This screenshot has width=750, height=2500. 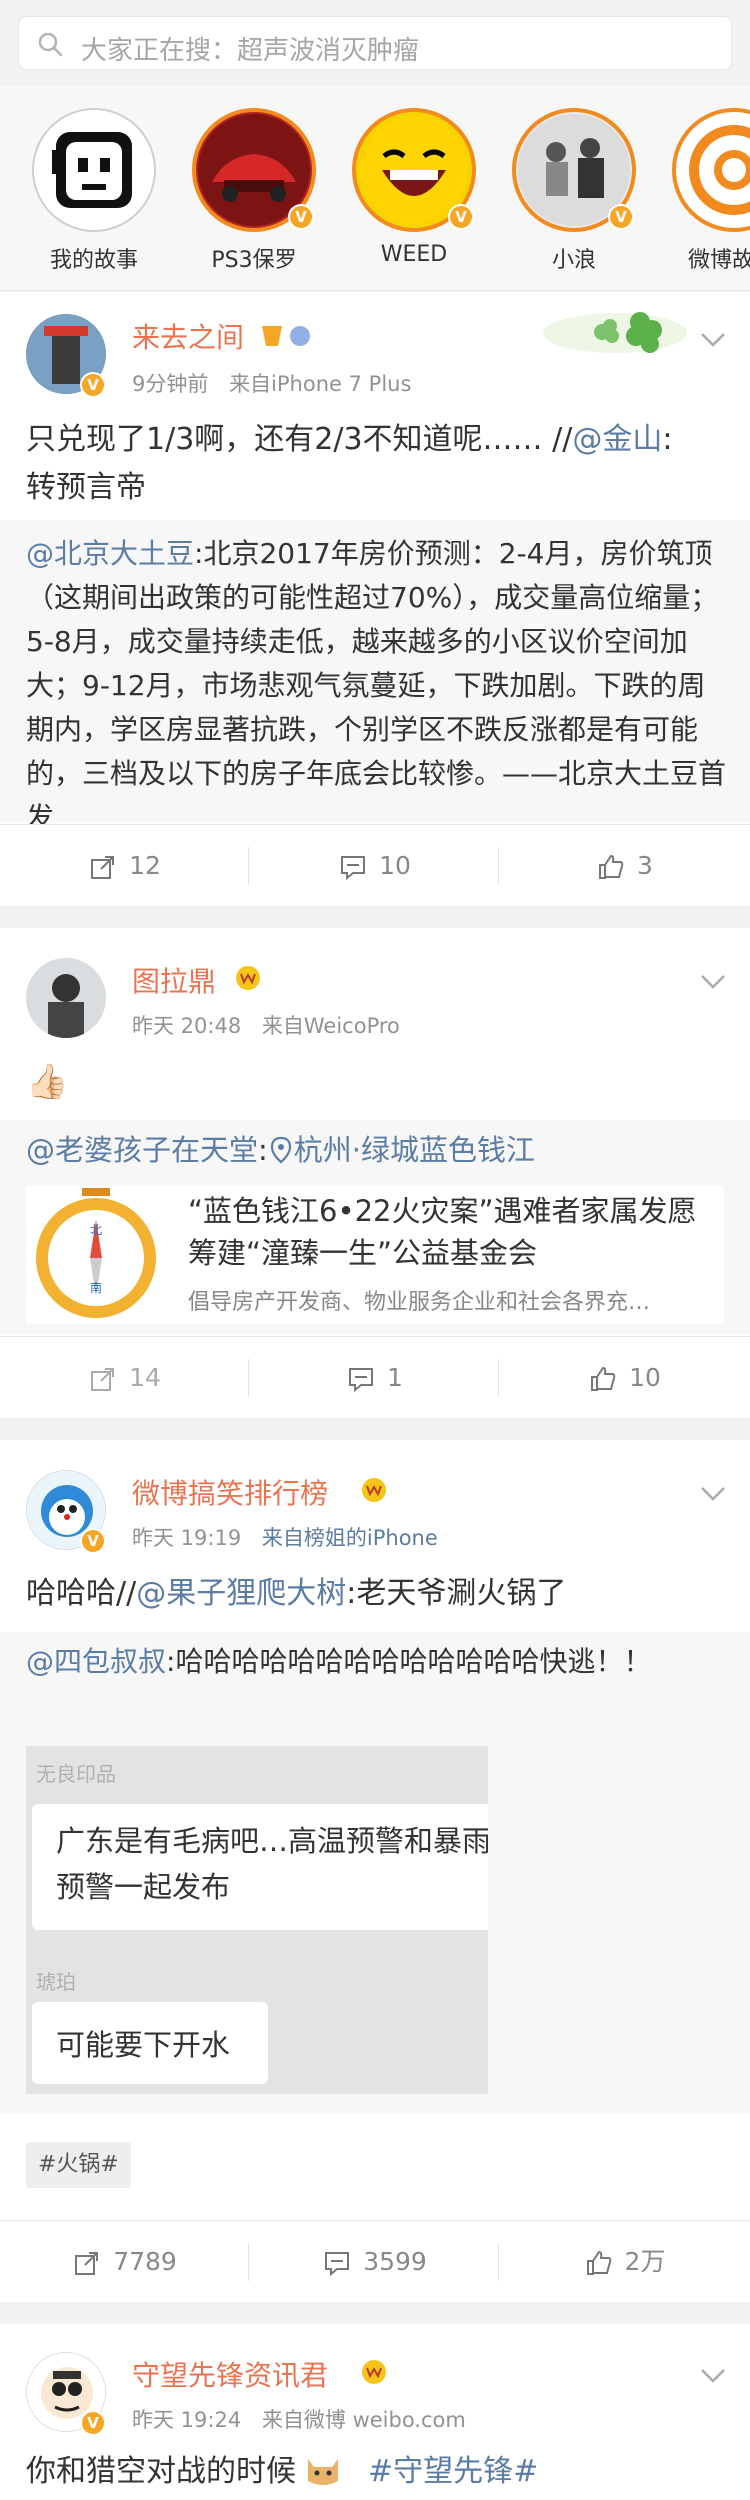 I want to click on story-item-xiaolang: V 小浪, so click(x=574, y=191).